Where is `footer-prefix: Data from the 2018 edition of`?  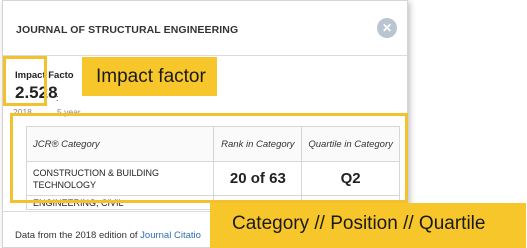
footer-prefix: Data from the 2018 edition of is located at coordinates (78, 235).